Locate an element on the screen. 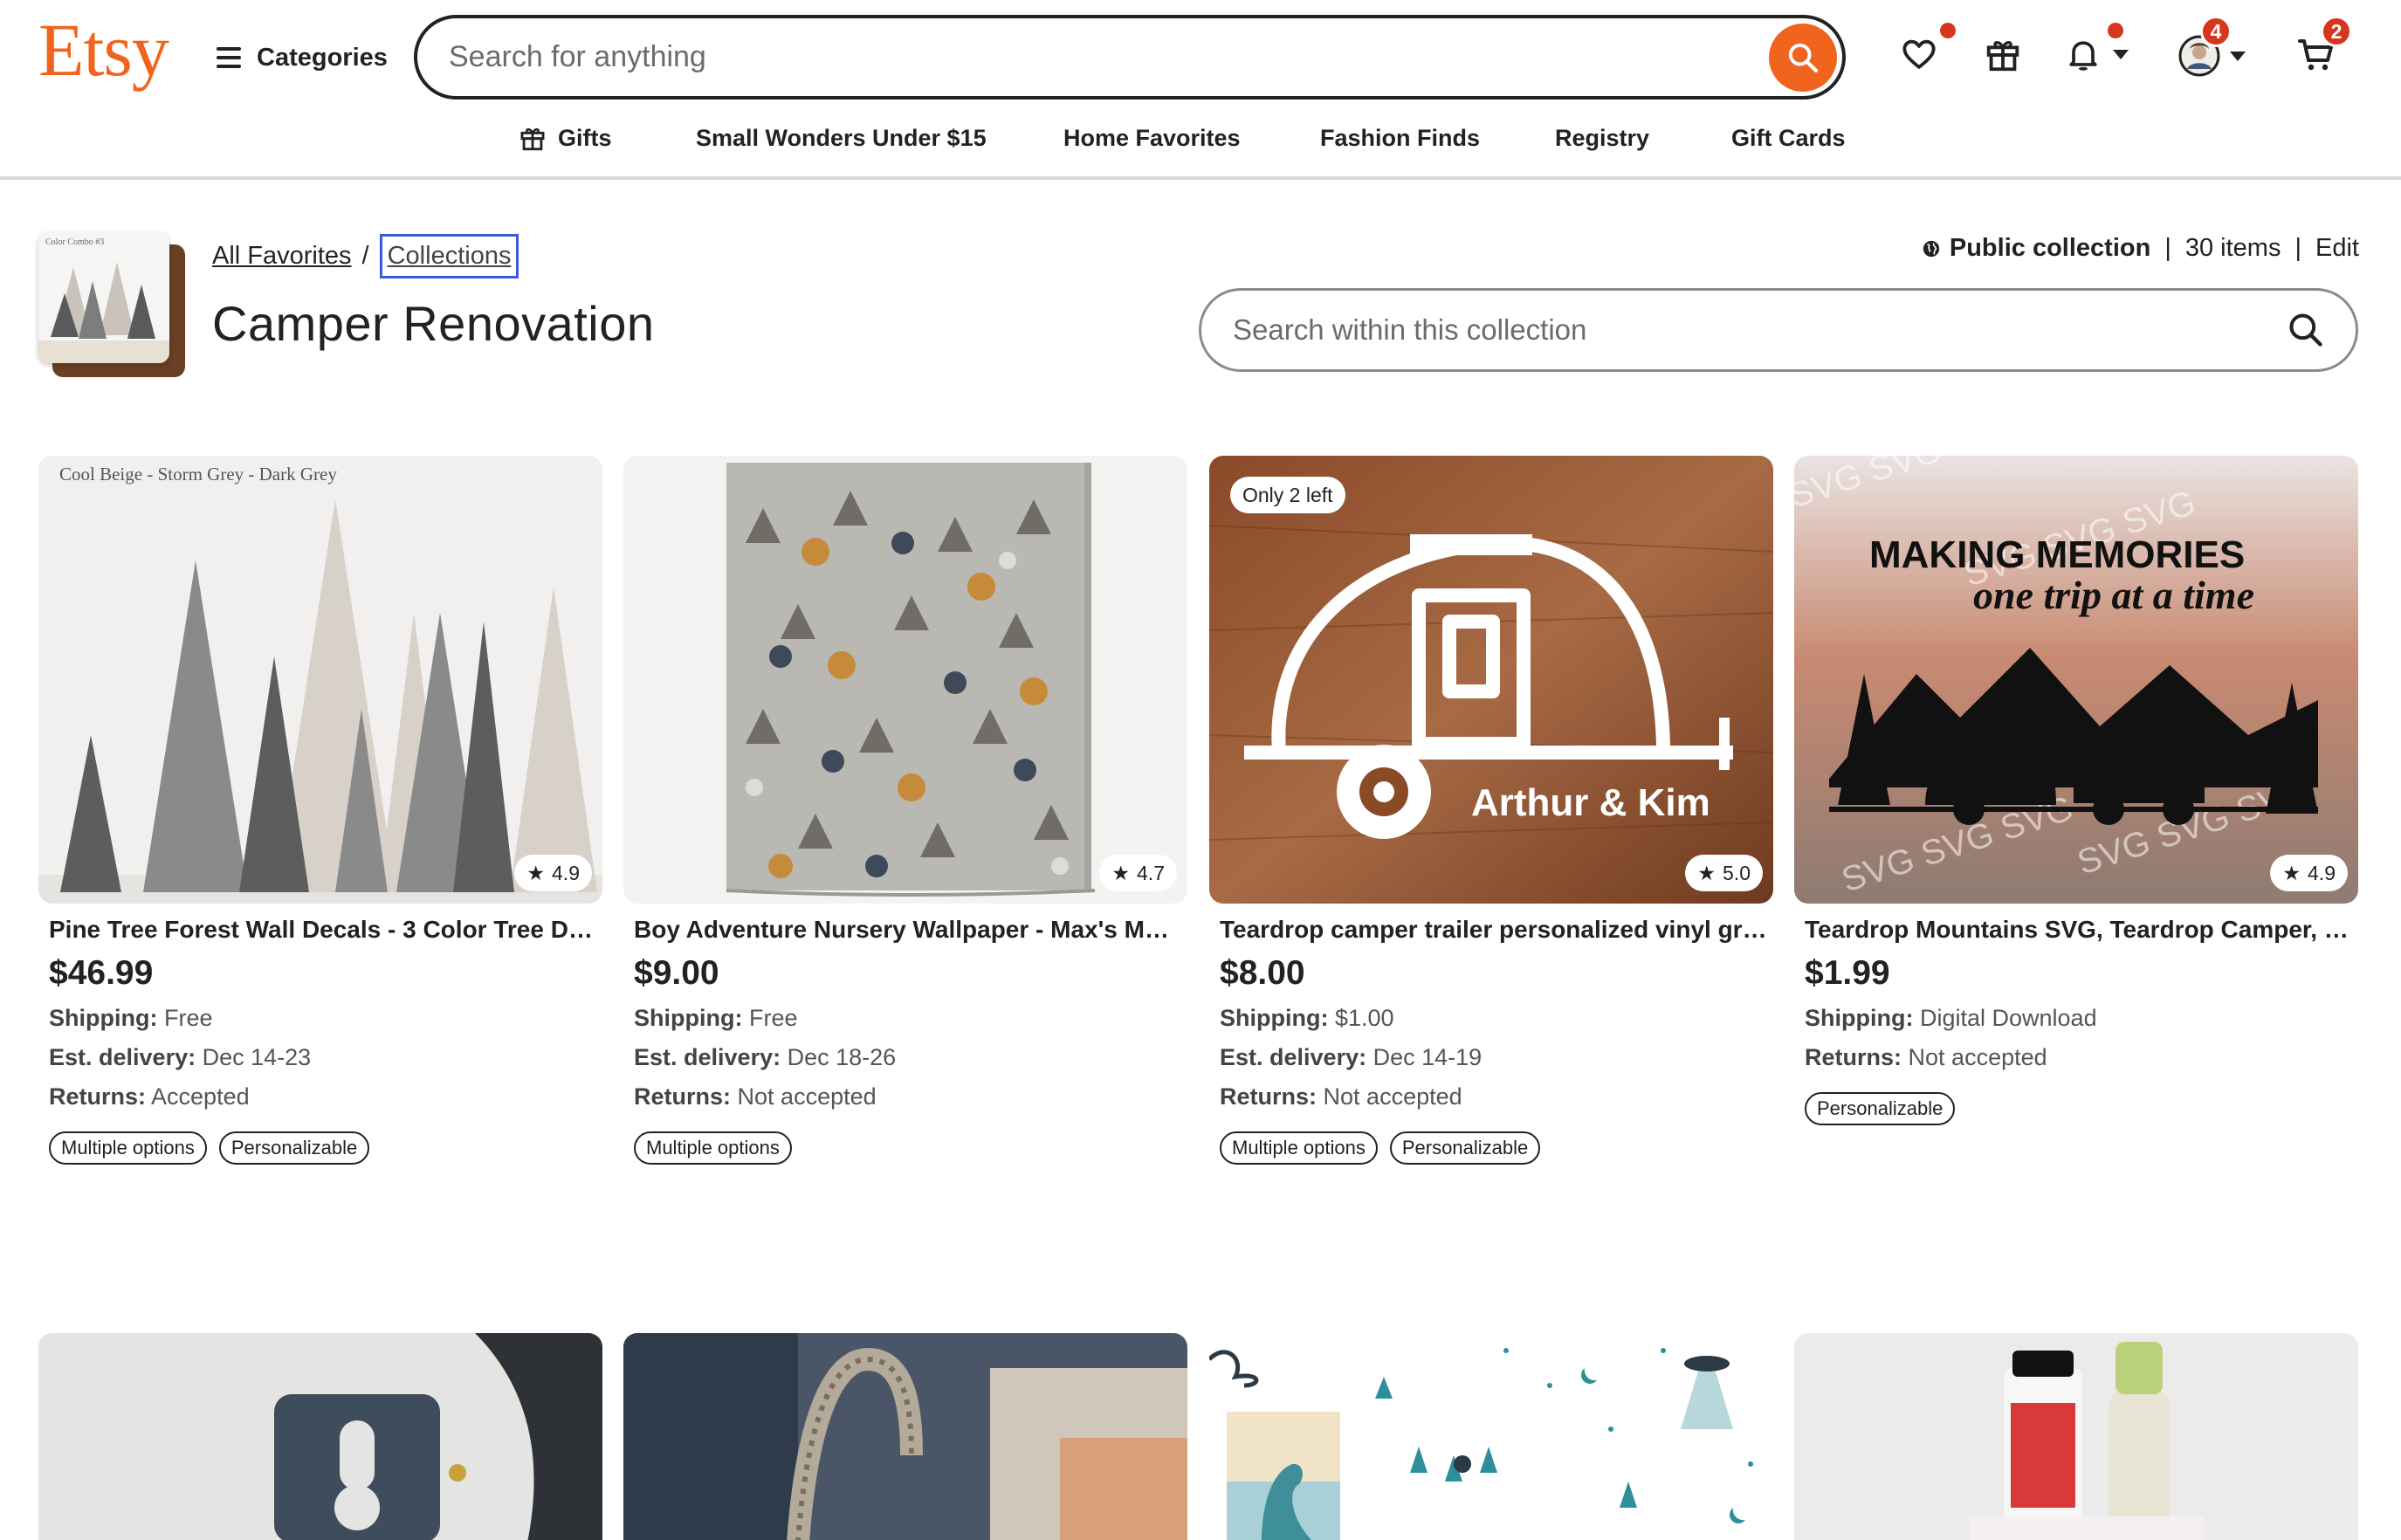 This screenshot has width=2401, height=1540. account-button: 4 is located at coordinates (2215, 48).